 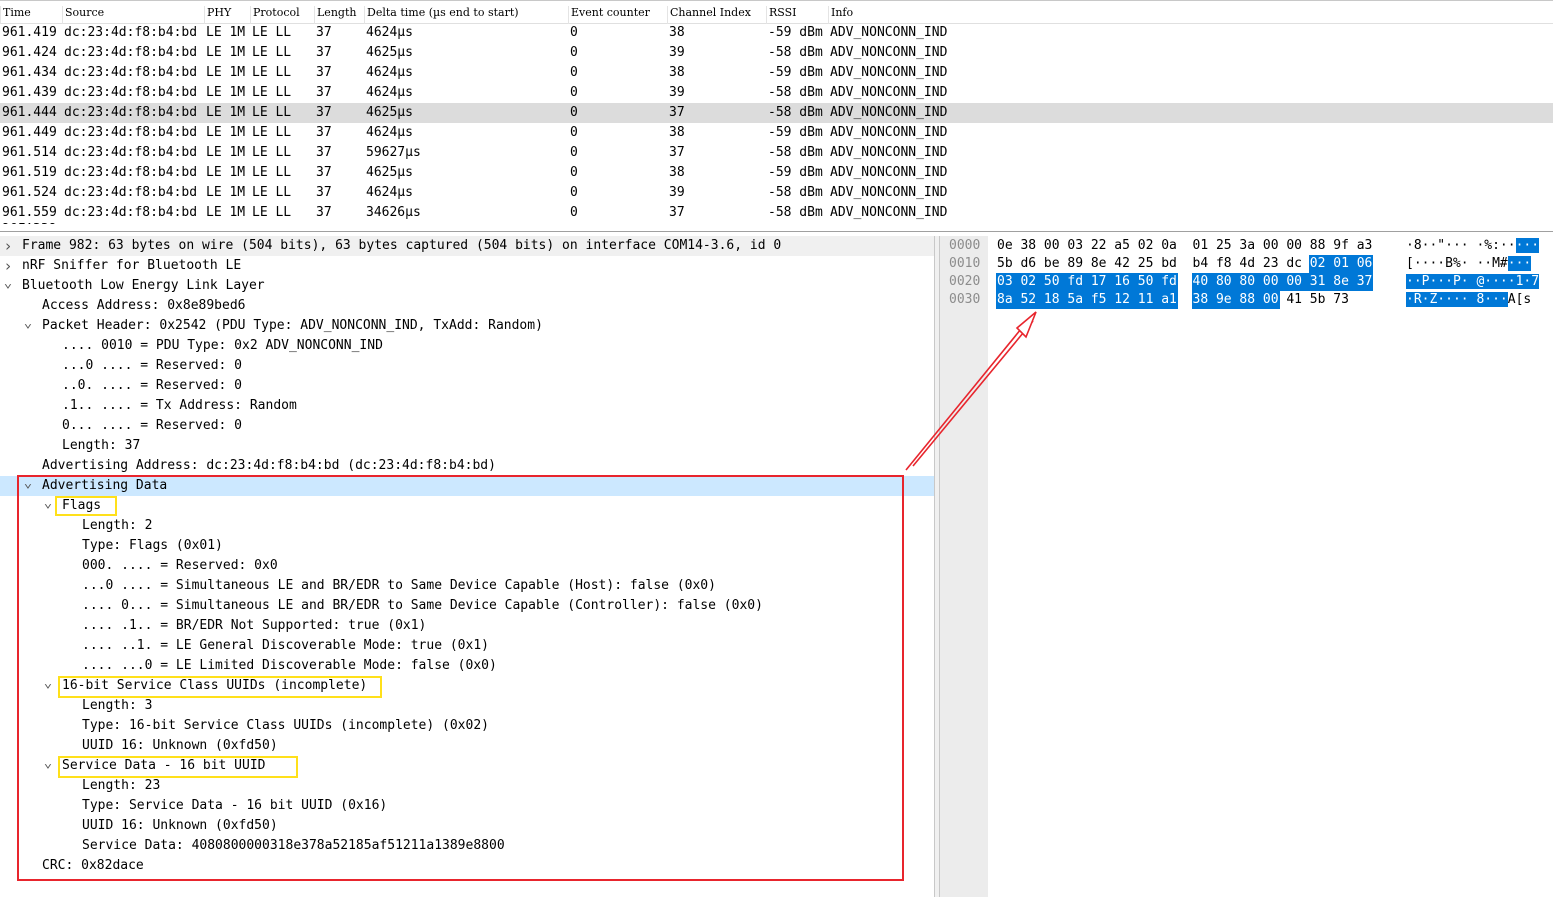 I want to click on hex-byte: f5, so click(x=1102, y=300).